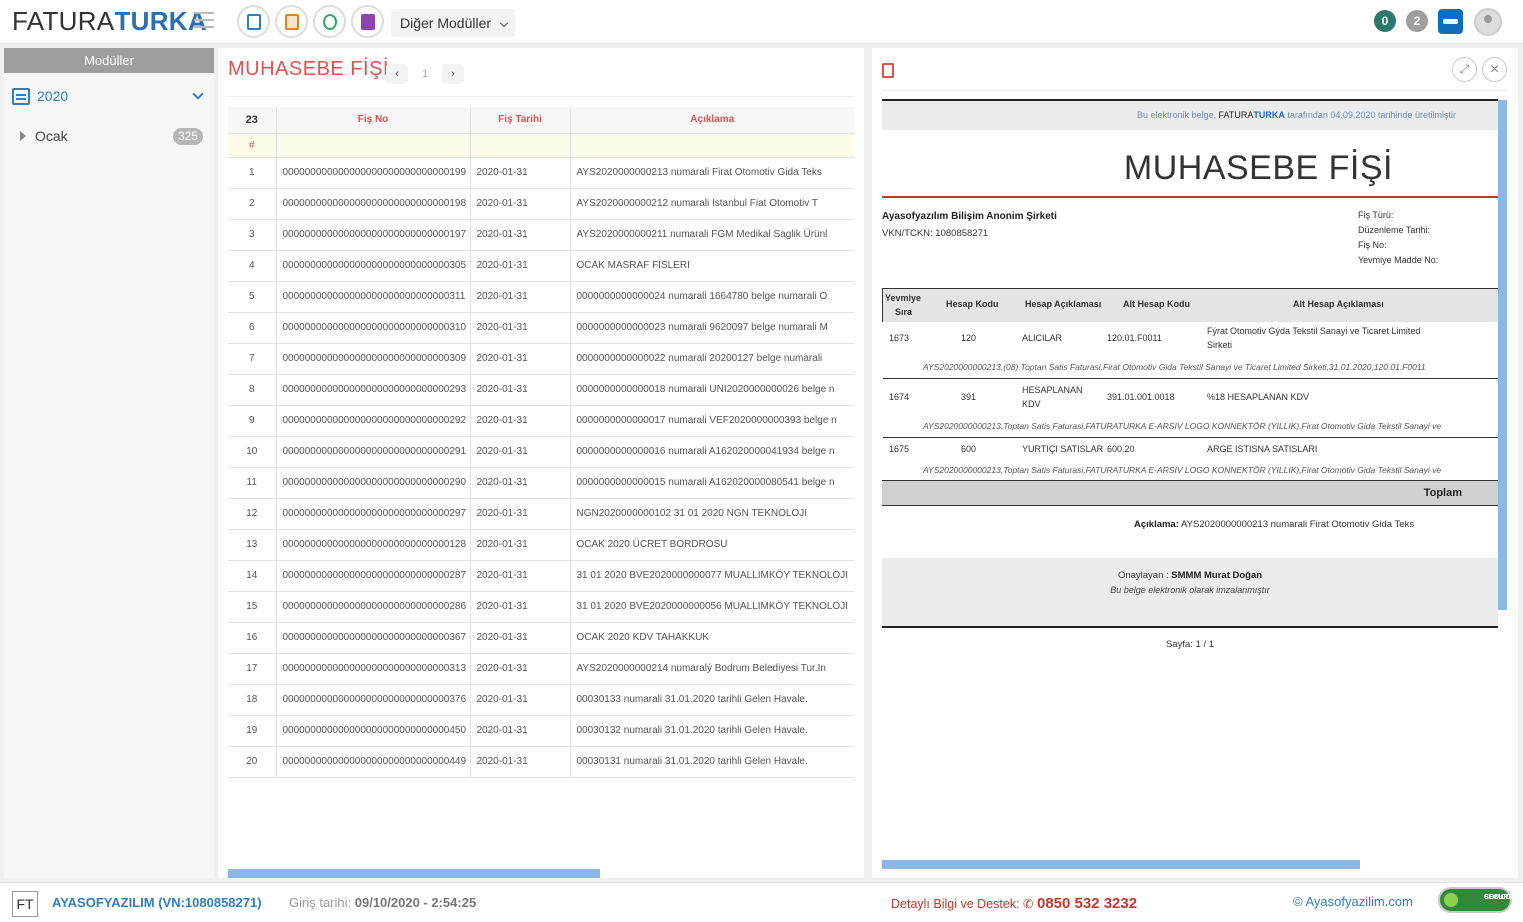 This screenshot has width=1523, height=922. Describe the element at coordinates (373, 390) in the screenshot. I see `fis-no-cell: 000000000000000000000000000000293` at that location.